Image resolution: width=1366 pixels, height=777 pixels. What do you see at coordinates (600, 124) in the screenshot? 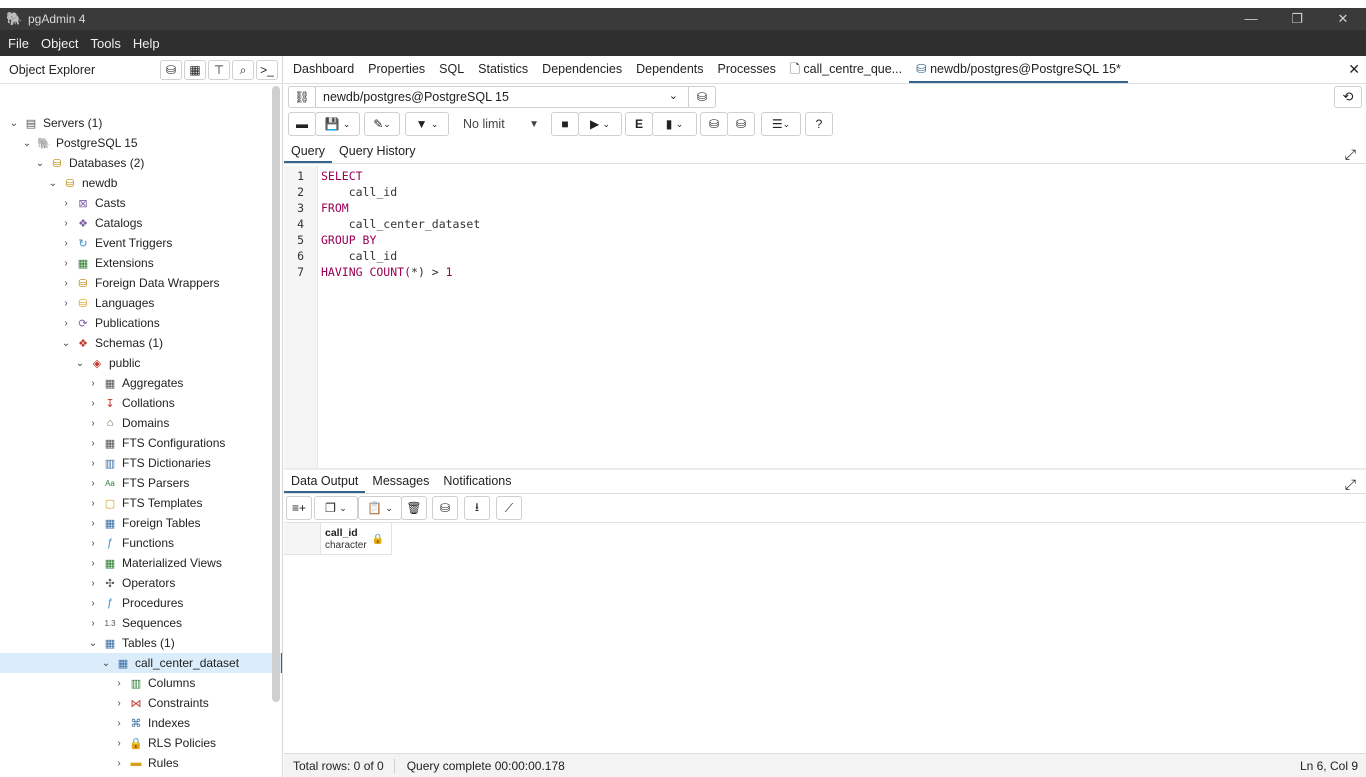
I see `execute-button: ▶ ⌄` at bounding box center [600, 124].